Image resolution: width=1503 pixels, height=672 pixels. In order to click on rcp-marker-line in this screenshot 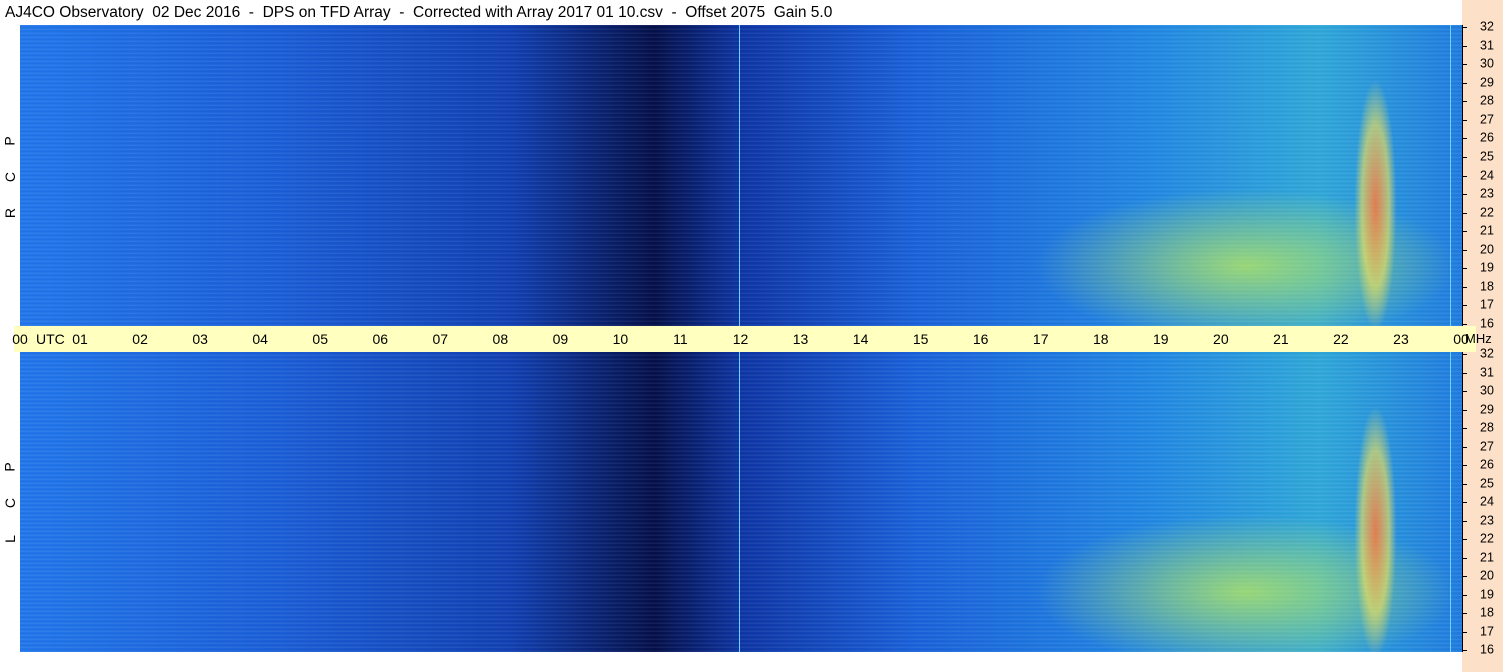, I will do `click(739, 175)`.